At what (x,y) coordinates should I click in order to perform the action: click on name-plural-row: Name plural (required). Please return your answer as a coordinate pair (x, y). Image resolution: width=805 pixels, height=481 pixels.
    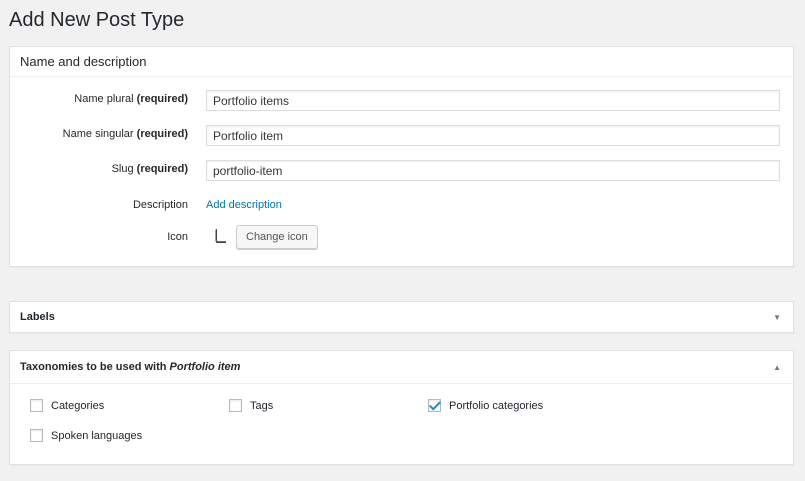
    Looking at the image, I should click on (401, 101).